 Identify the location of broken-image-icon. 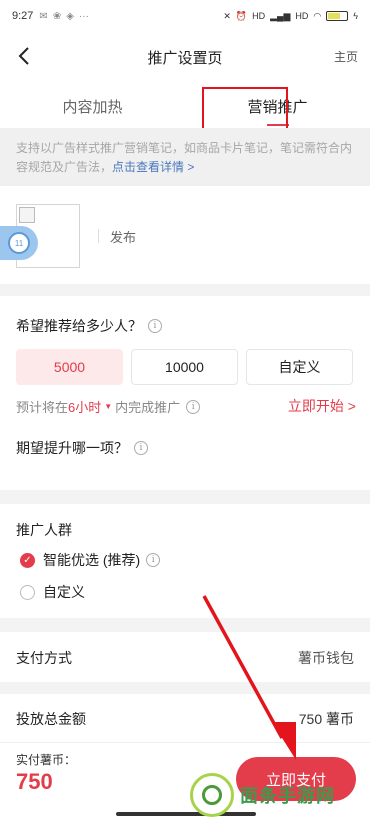
(27, 215).